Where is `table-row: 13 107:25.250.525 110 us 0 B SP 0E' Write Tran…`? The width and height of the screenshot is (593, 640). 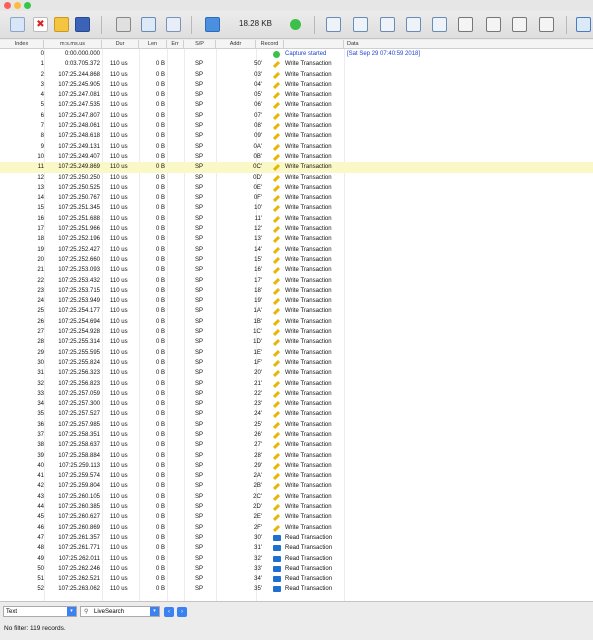
table-row: 13 107:25.250.525 110 us 0 B SP 0E' Write Tran… is located at coordinates (296, 188).